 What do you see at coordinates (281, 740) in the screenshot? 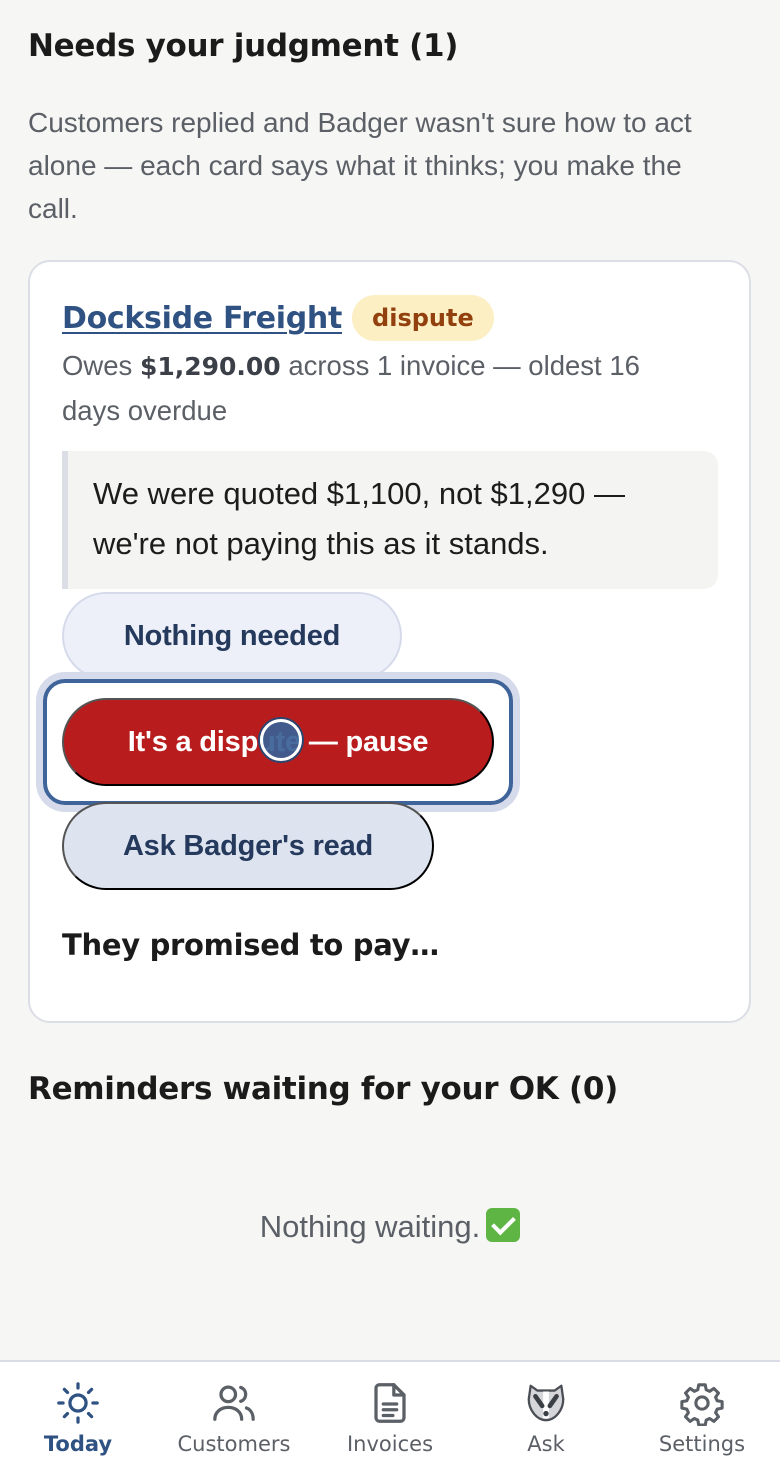
I see `touch-cursor-indicator` at bounding box center [281, 740].